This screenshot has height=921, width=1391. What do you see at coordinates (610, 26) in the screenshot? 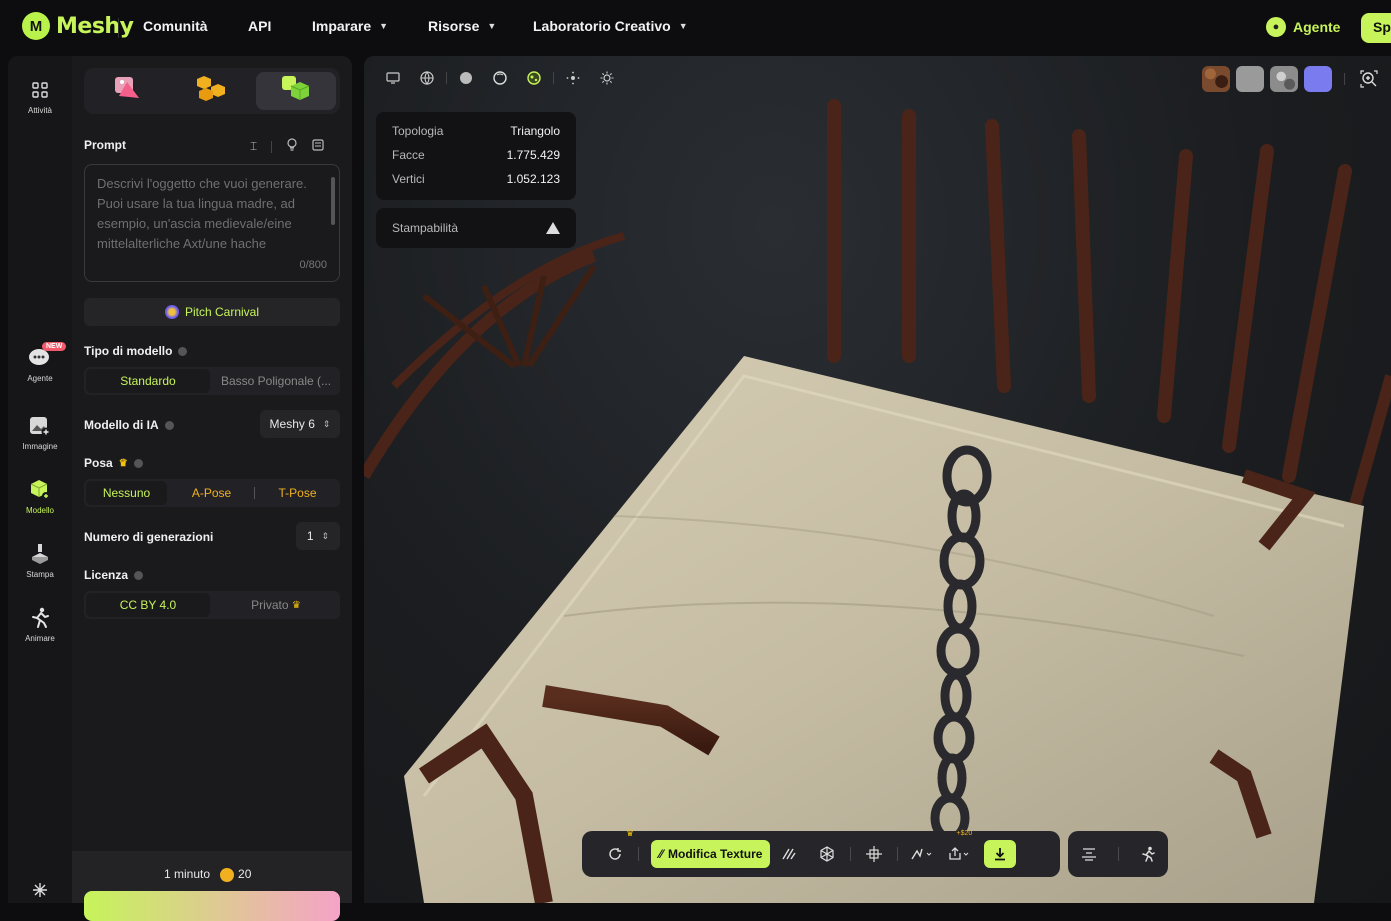
I see `nav-creative-lab: Laboratorio Creativo ▼` at bounding box center [610, 26].